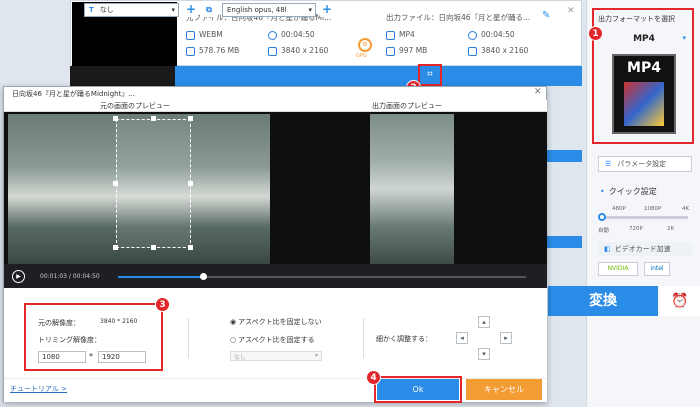 This screenshot has width=700, height=407. Describe the element at coordinates (276, 356) in the screenshot. I see `aspect-ratio-select: なし ▾` at that location.